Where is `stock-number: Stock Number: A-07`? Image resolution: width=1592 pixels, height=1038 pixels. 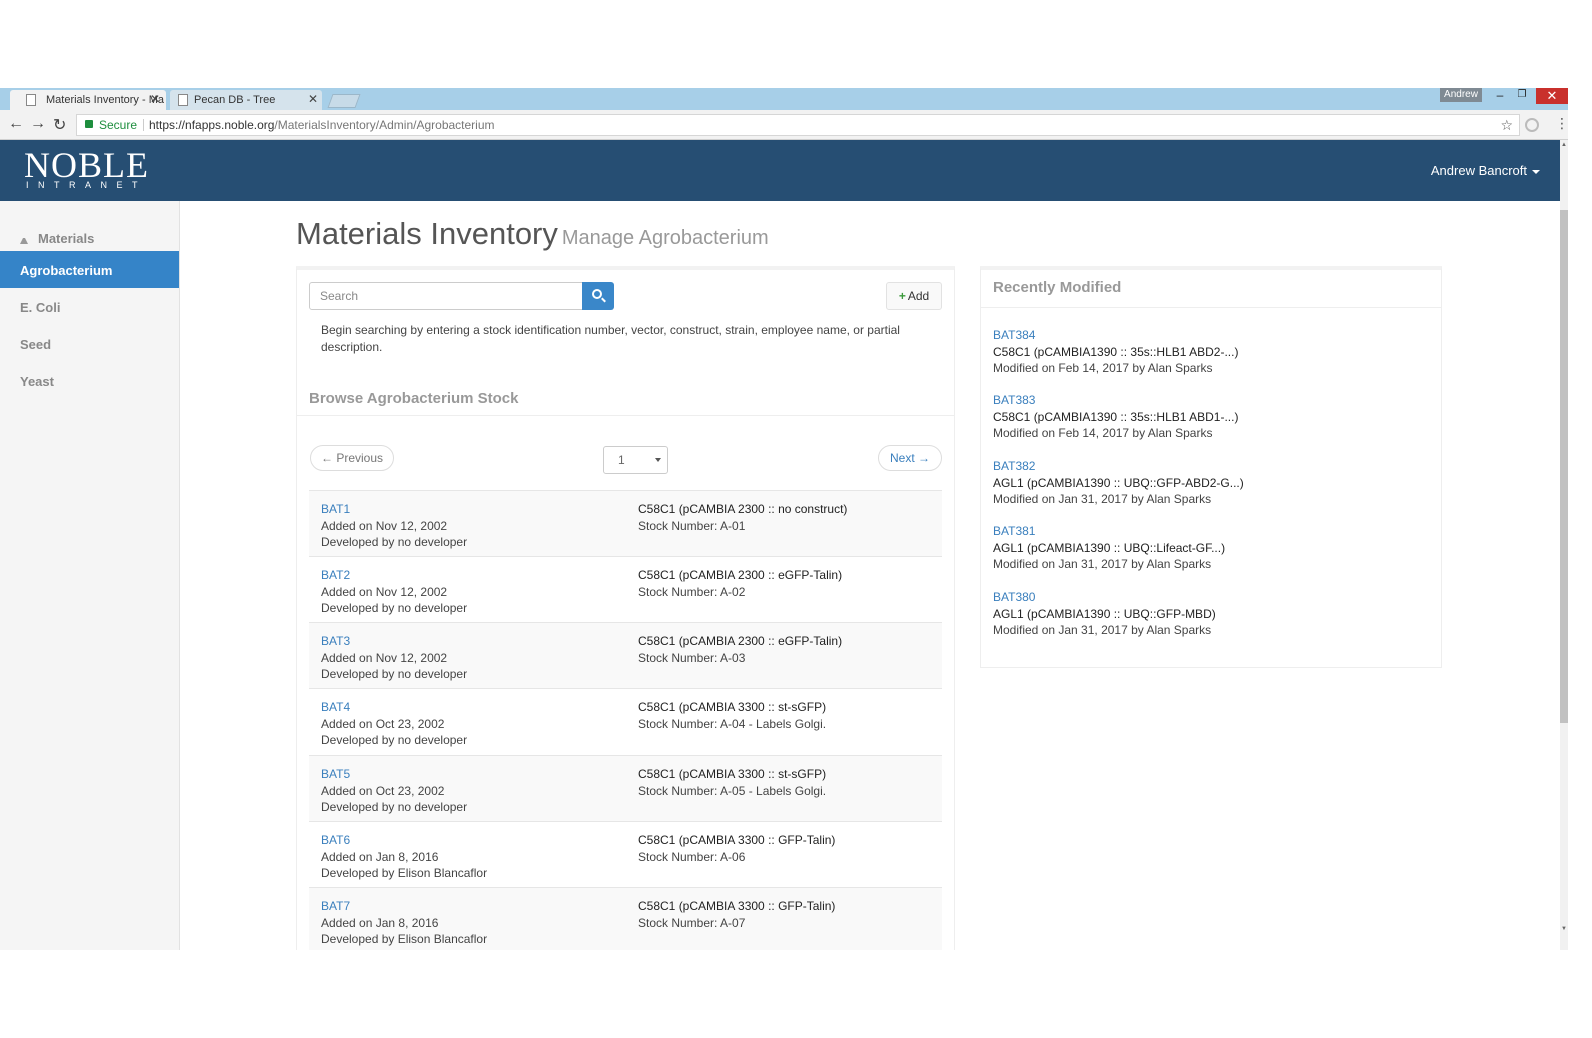
stock-number: Stock Number: A-07 is located at coordinates (692, 922).